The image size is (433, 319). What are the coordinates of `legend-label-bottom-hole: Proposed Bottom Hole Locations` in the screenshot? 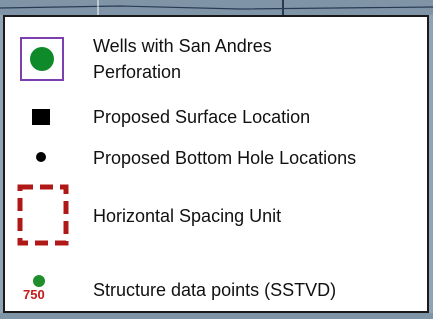 It's located at (225, 158).